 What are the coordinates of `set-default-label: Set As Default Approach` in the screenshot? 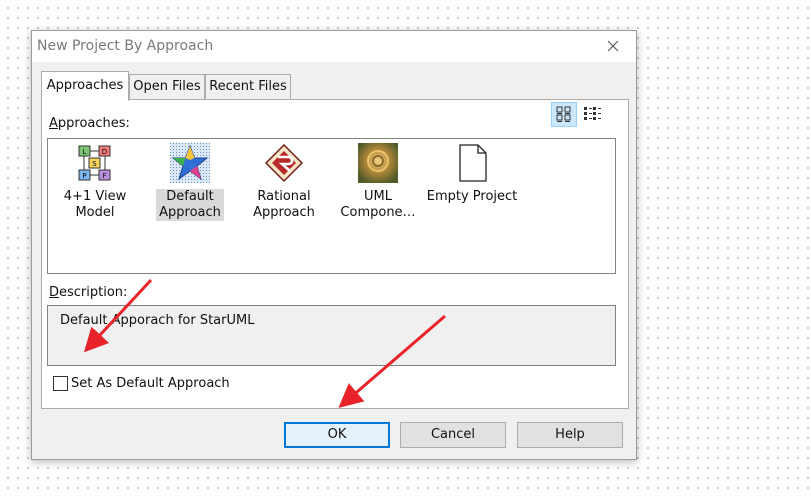 It's located at (150, 383).